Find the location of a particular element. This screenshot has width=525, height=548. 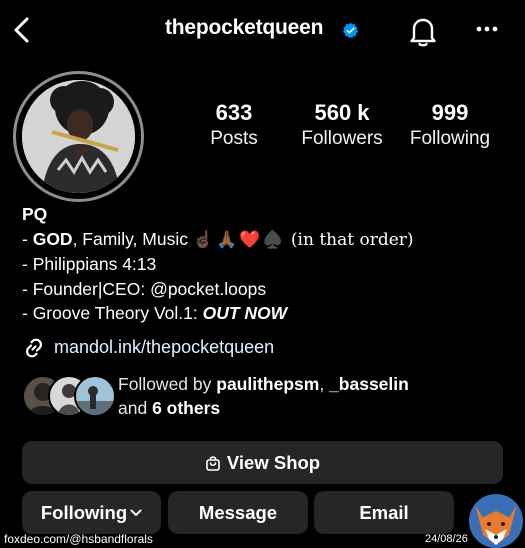

bio-emojis: ☝🏿🙏🏾❤️♠️ is located at coordinates (239, 239).